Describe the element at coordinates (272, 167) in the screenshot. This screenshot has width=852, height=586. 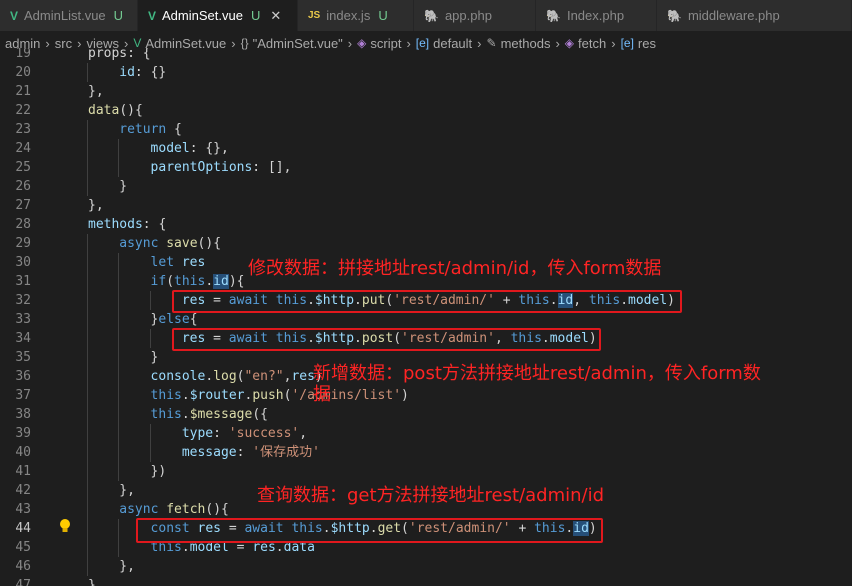
I see `code-token: : [],` at that location.